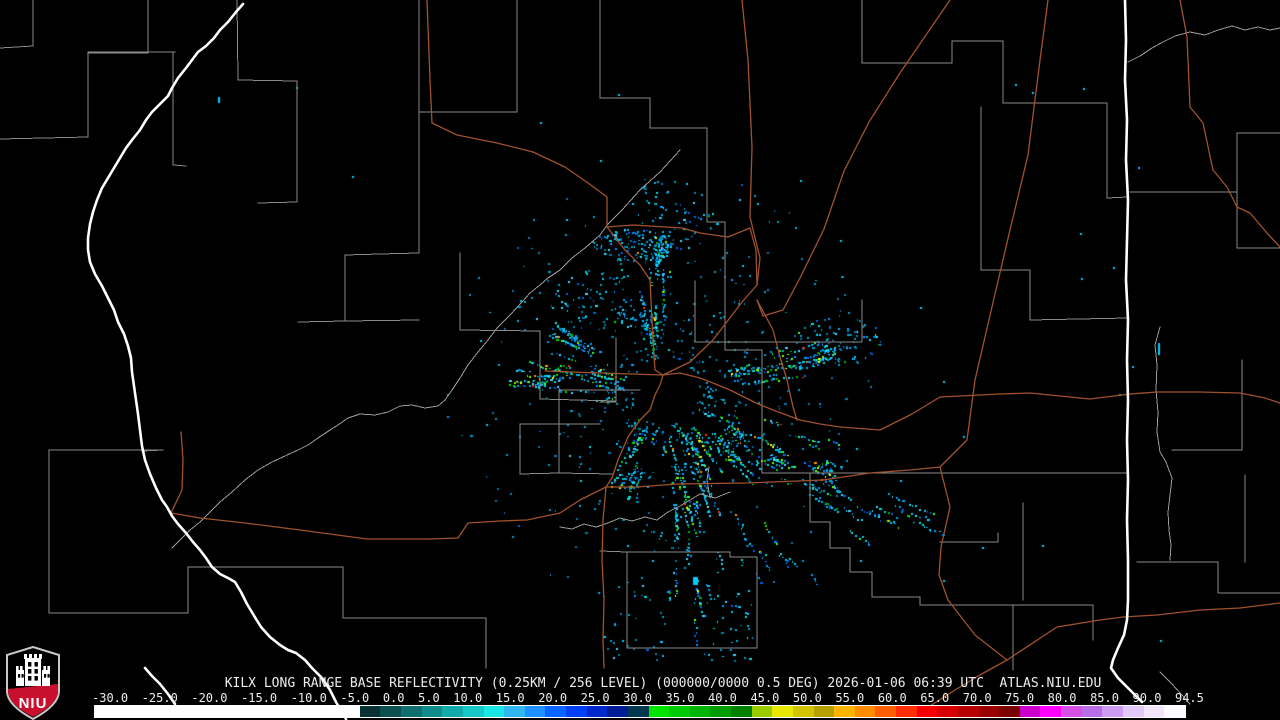 This screenshot has width=1280, height=720. Describe the element at coordinates (892, 698) in the screenshot. I see `colorbar-tick-label: 60.0` at that location.